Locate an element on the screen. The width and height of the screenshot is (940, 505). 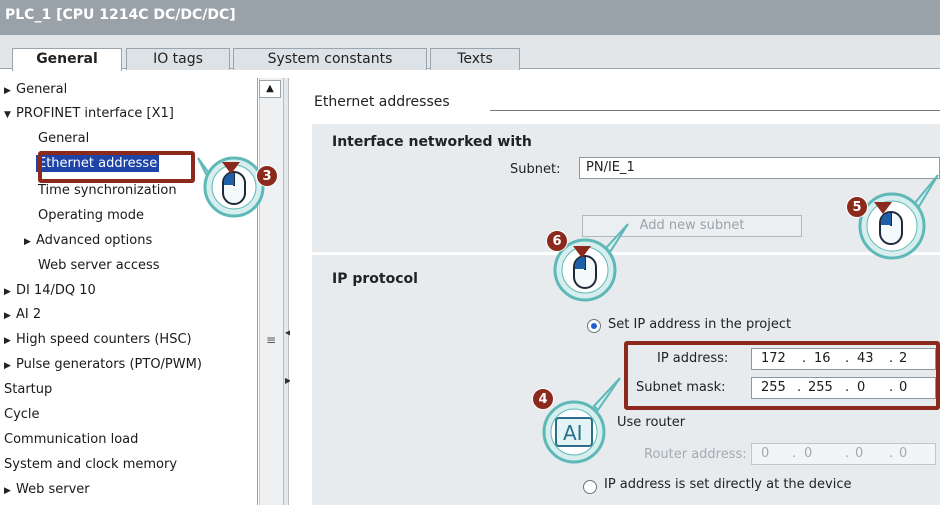
tree-item-label: Advanced options is located at coordinates (94, 240).